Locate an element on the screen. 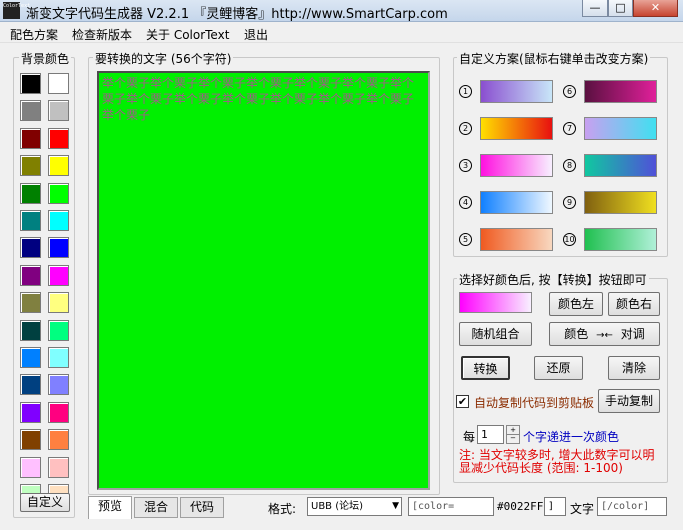 Image resolution: width=683 pixels, height=530 pixels. step-suffix: 个字递进一次颜色 is located at coordinates (571, 437).